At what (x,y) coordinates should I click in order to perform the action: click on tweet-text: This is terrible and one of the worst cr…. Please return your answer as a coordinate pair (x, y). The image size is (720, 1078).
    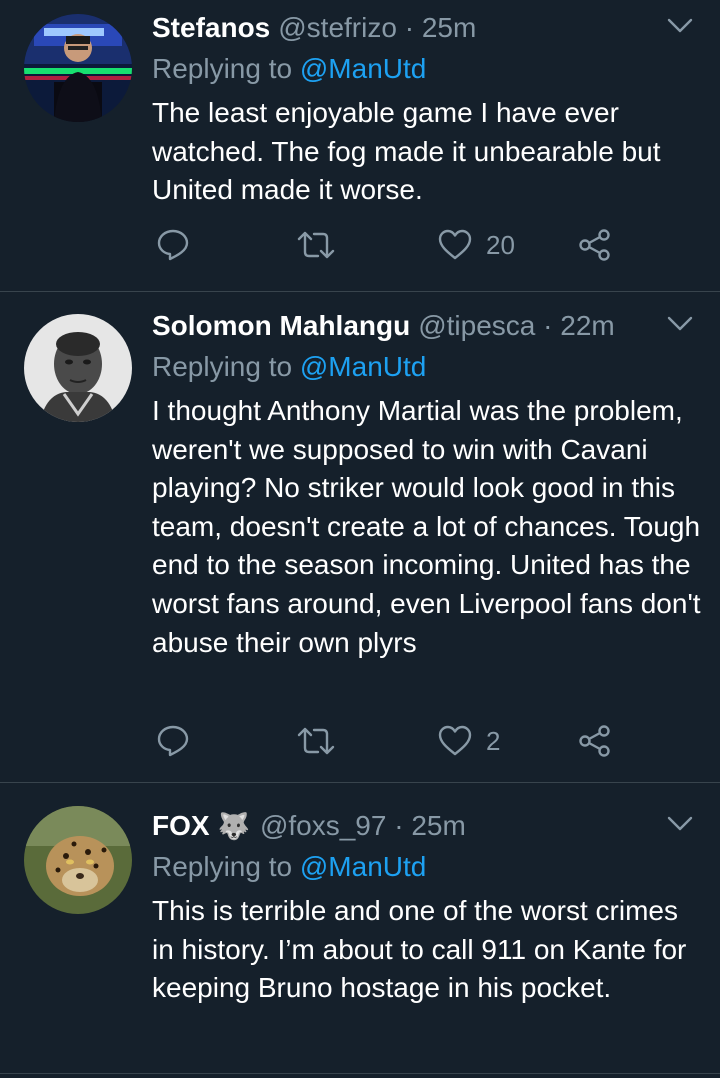
    Looking at the image, I should click on (419, 949).